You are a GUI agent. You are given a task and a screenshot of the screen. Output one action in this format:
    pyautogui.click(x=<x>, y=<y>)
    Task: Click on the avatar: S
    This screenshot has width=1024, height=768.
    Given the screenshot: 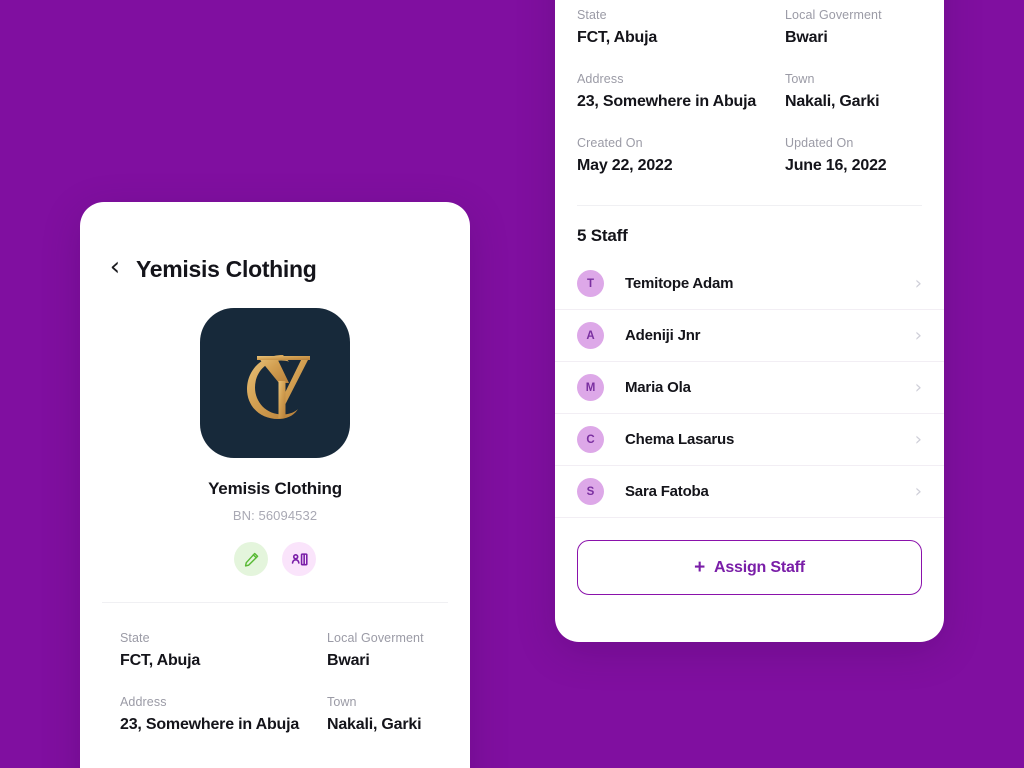 What is the action you would take?
    pyautogui.click(x=590, y=491)
    